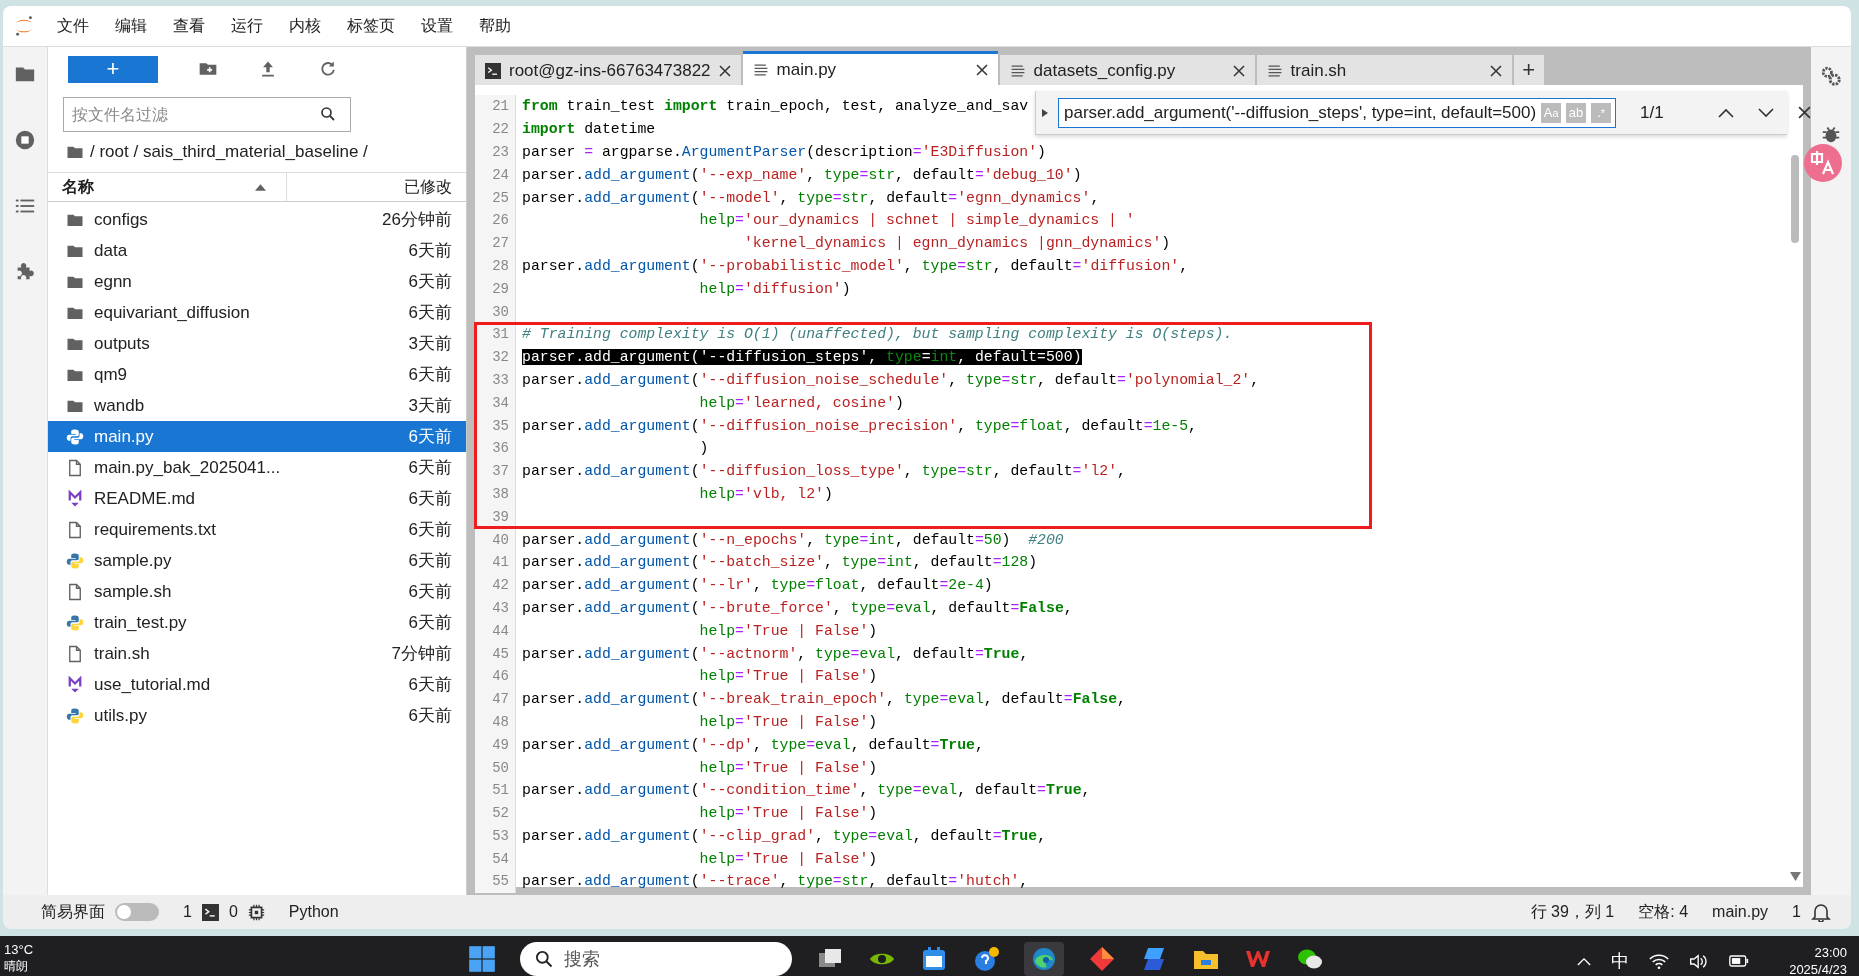  What do you see at coordinates (131, 26) in the screenshot?
I see `menu-item: 编辑` at bounding box center [131, 26].